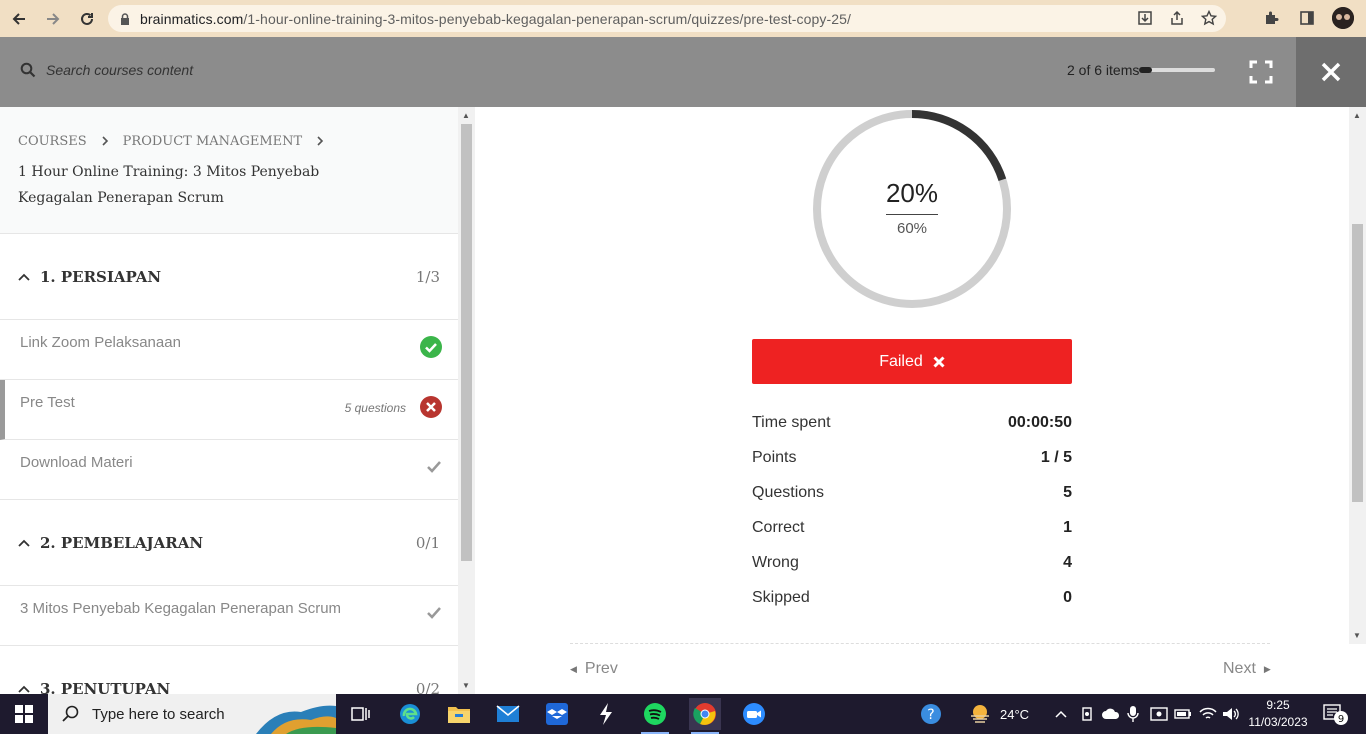 This screenshot has width=1366, height=734. I want to click on next-button: Next ▶, so click(1247, 669).